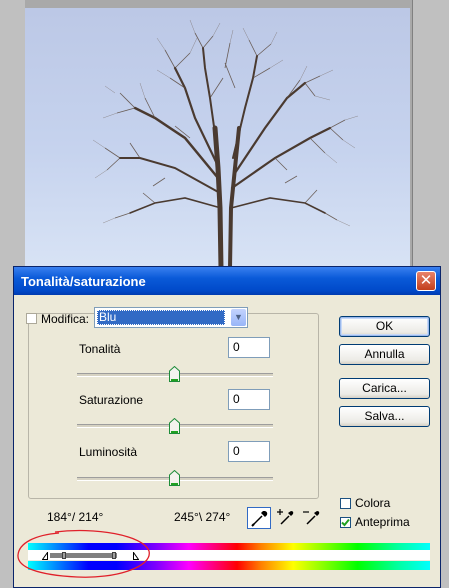 Image resolution: width=449 pixels, height=588 pixels. I want to click on eyedropper-plus-button, so click(287, 518).